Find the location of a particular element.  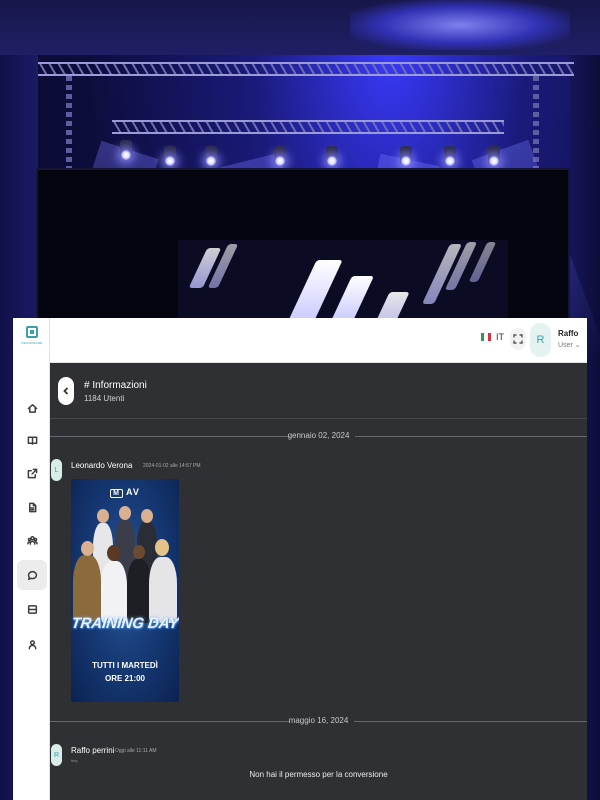

date-divider-label: maggio 16, 2024 is located at coordinates (318, 720).